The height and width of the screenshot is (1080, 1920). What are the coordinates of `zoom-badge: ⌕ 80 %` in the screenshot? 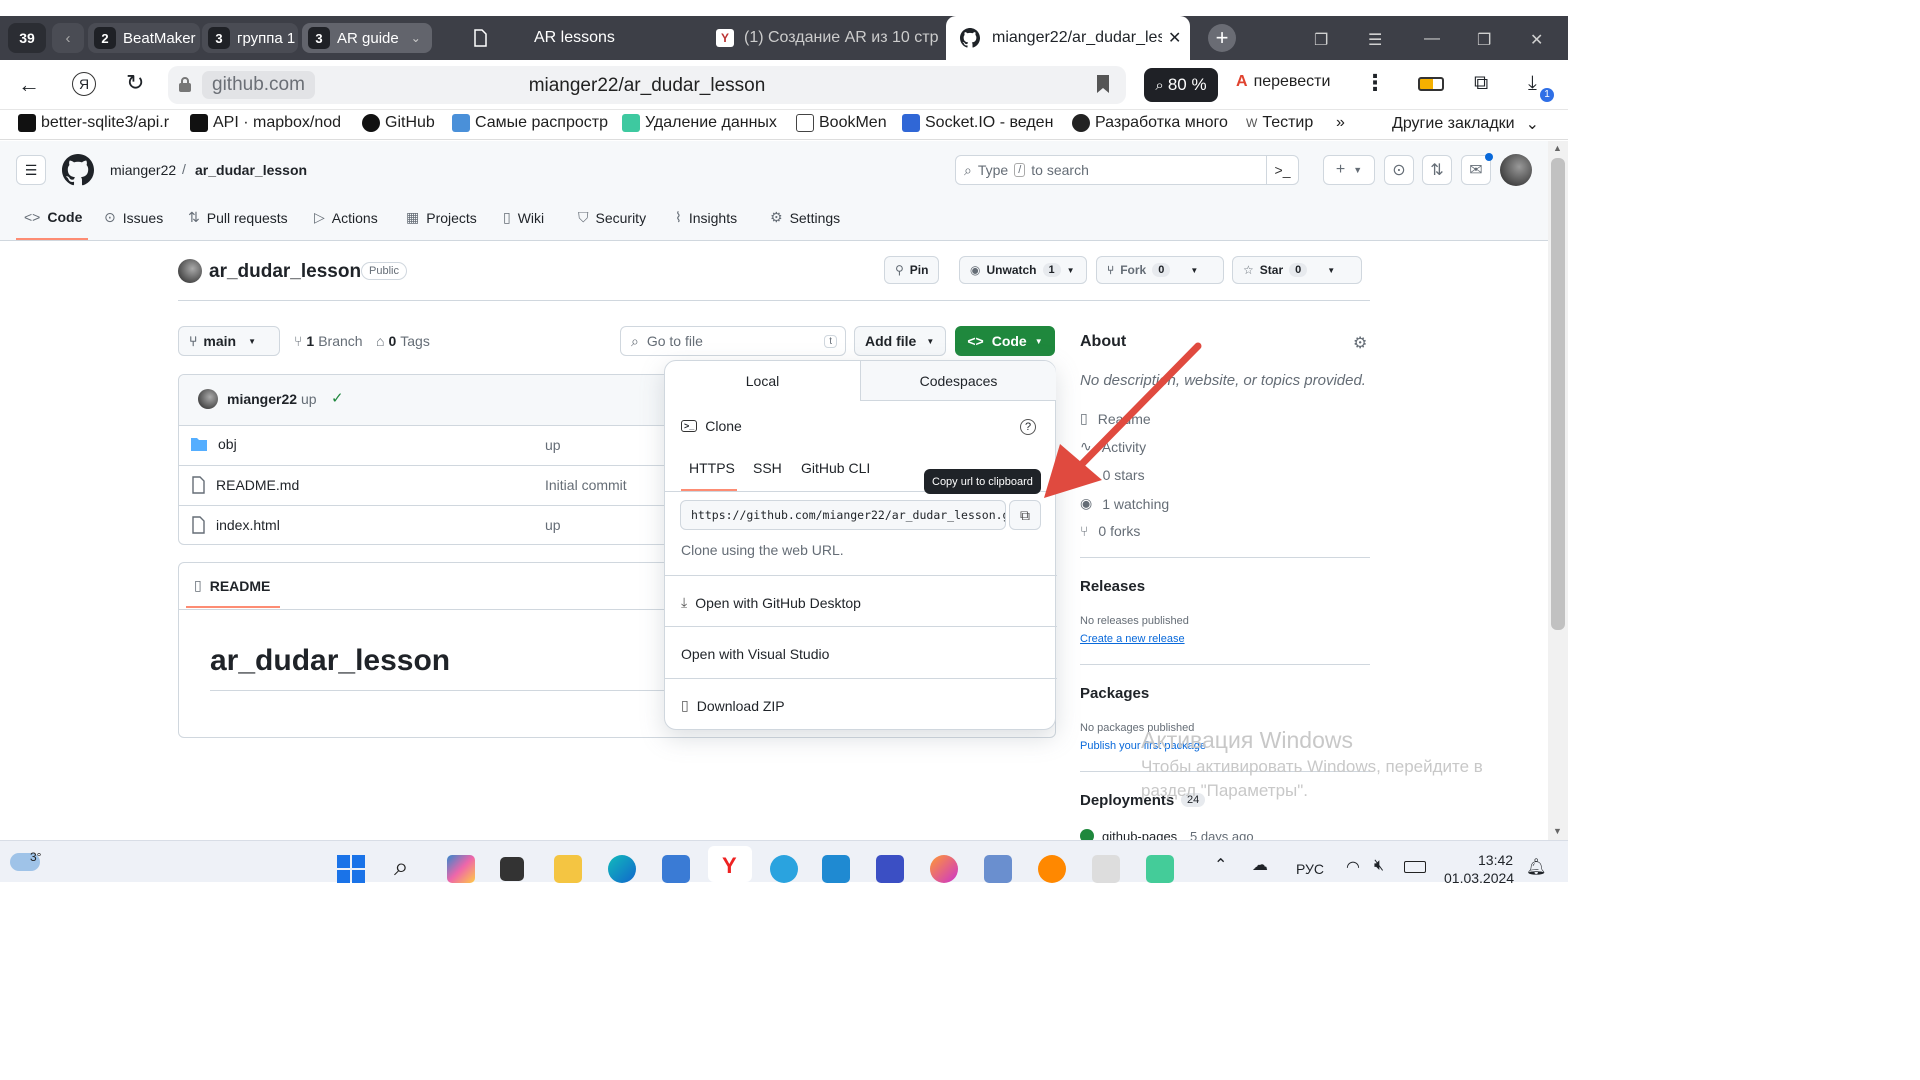 It's located at (1181, 85).